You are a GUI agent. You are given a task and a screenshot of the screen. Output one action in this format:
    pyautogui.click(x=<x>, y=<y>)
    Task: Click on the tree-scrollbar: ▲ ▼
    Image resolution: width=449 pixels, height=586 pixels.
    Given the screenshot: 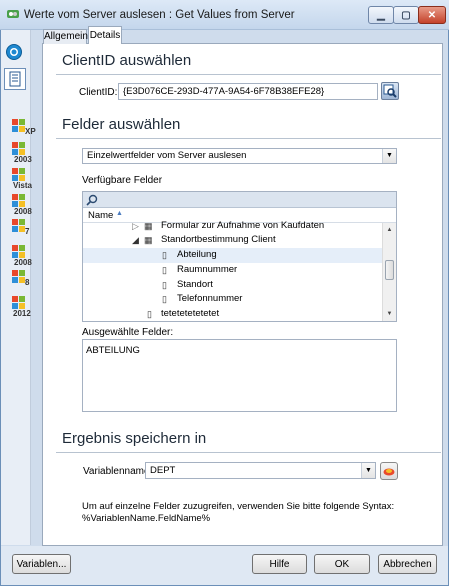 What is the action you would take?
    pyautogui.click(x=389, y=272)
    